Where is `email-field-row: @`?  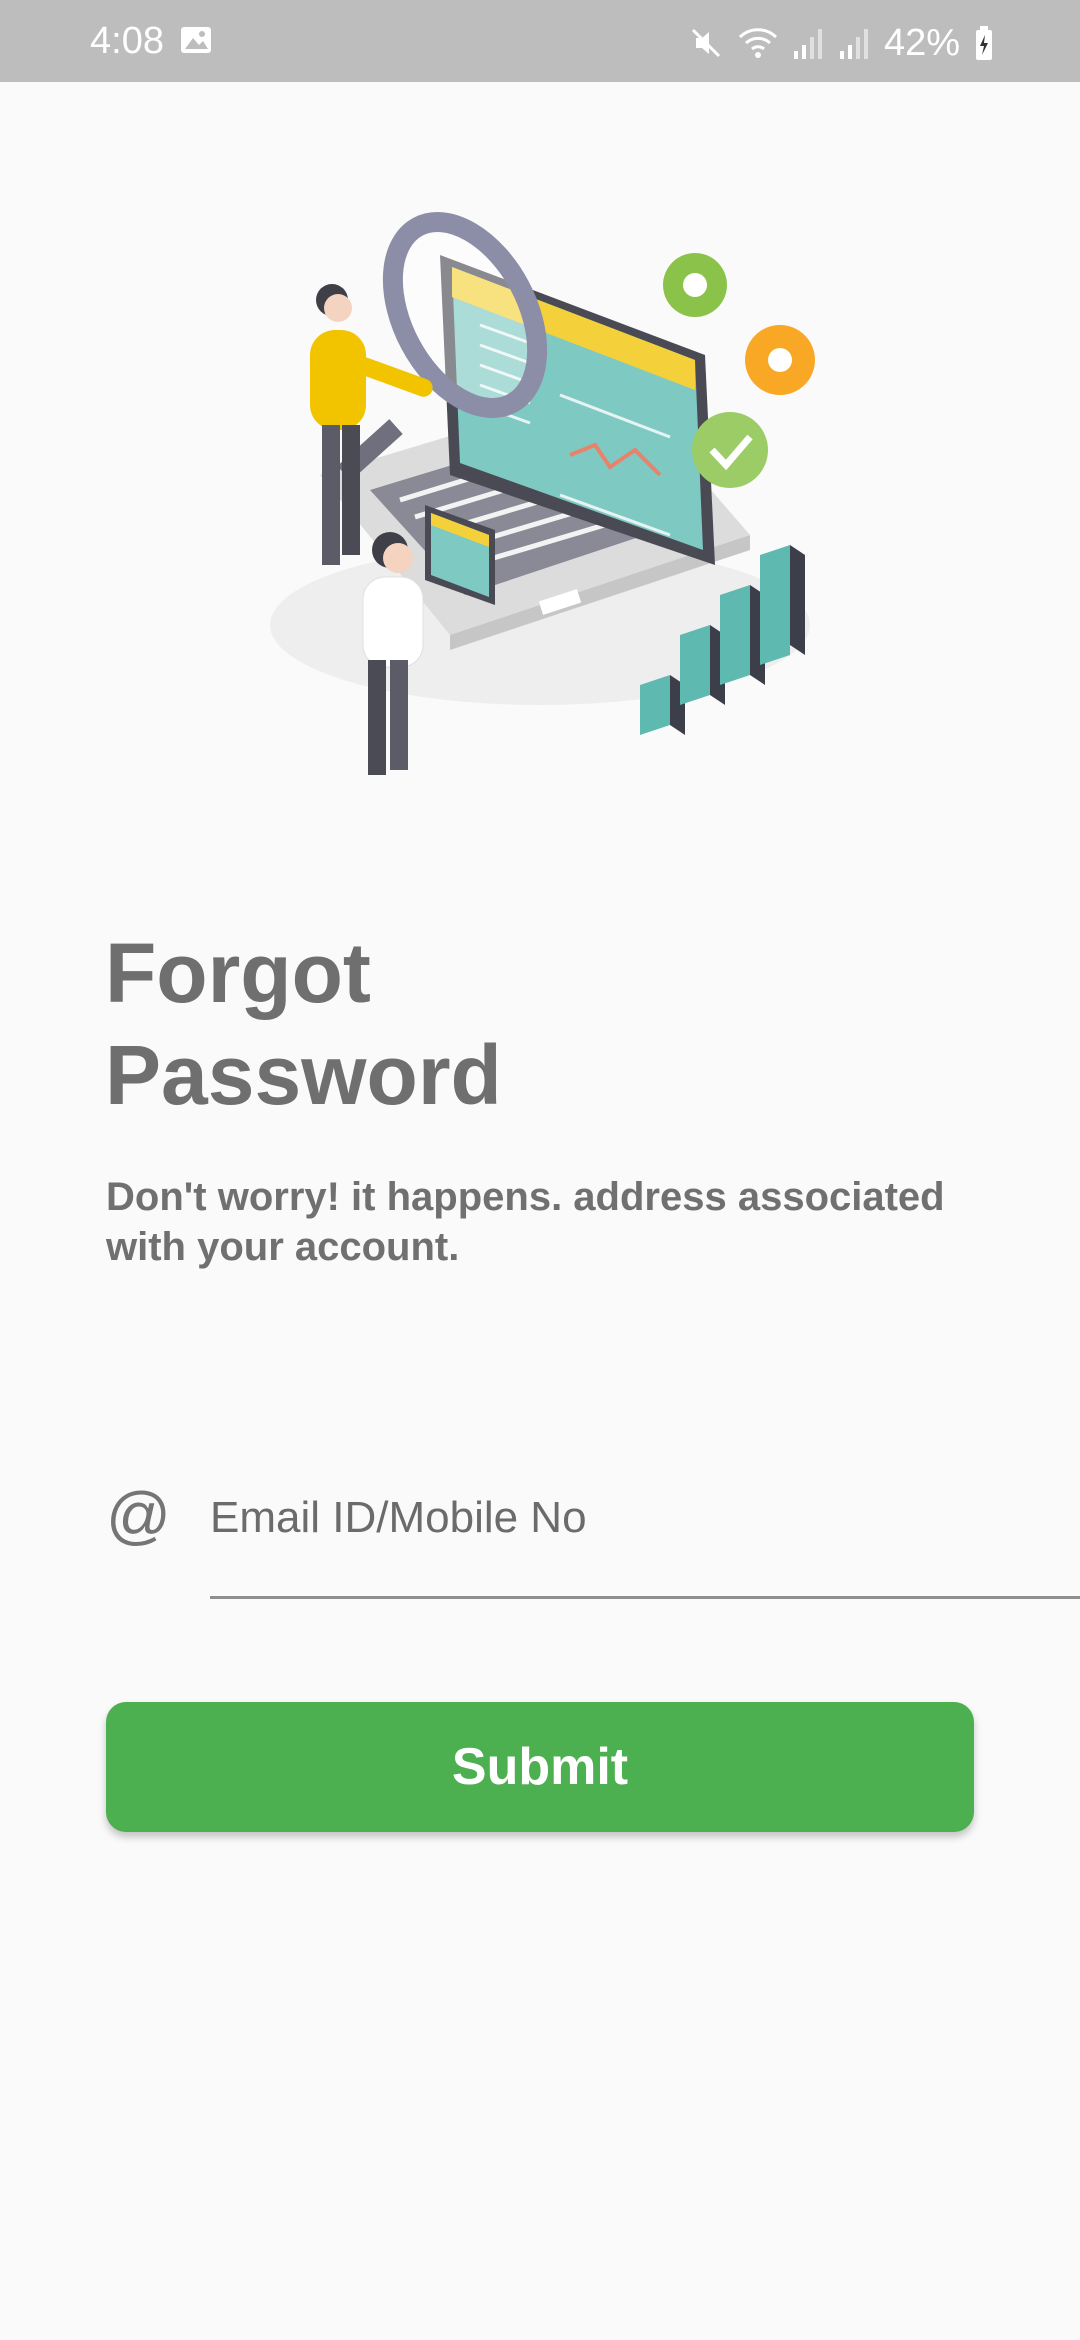
email-field-row: @ is located at coordinates (593, 1535).